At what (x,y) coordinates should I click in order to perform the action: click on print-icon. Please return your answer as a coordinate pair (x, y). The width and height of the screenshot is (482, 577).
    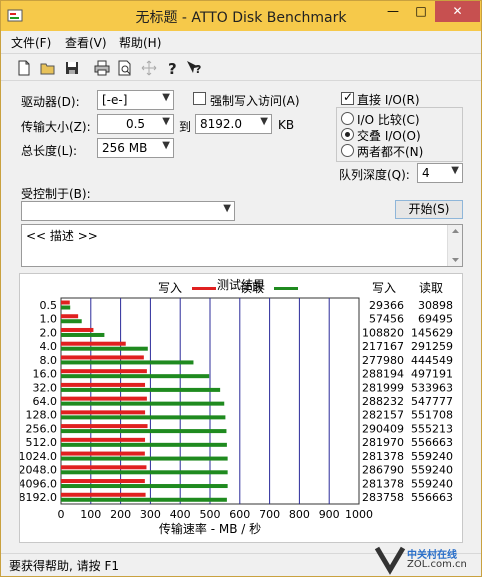
    Looking at the image, I should click on (102, 68).